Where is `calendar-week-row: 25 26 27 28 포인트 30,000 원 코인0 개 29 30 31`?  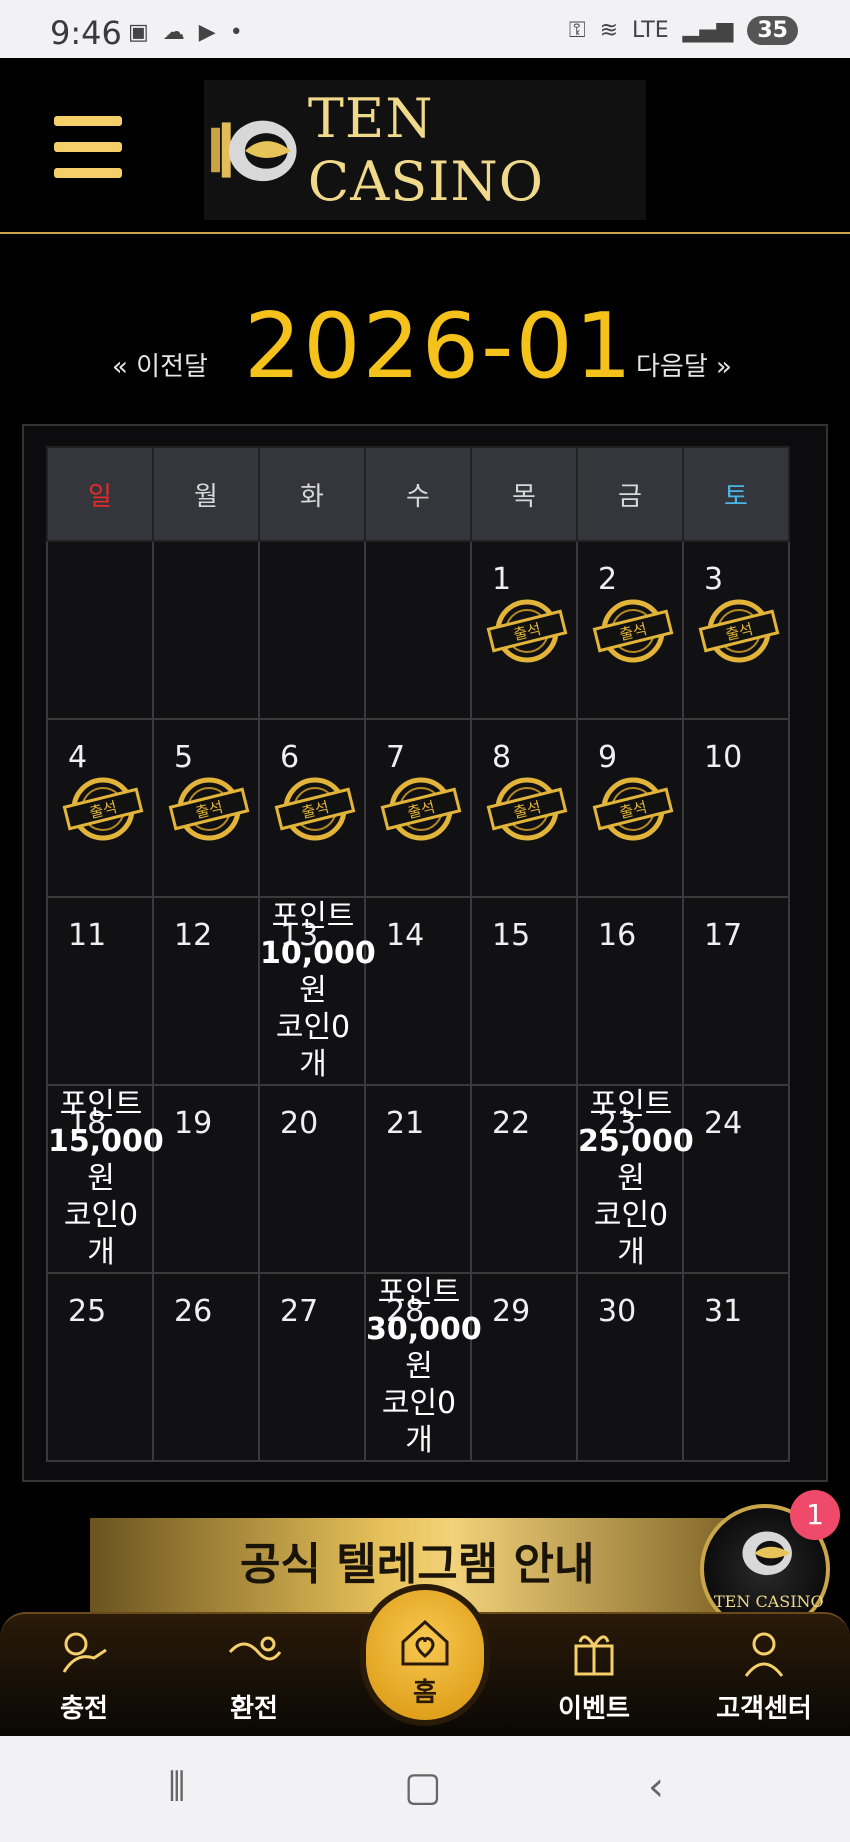 calendar-week-row: 25 26 27 28 포인트 30,000 원 코인0 개 29 30 31 is located at coordinates (418, 1367).